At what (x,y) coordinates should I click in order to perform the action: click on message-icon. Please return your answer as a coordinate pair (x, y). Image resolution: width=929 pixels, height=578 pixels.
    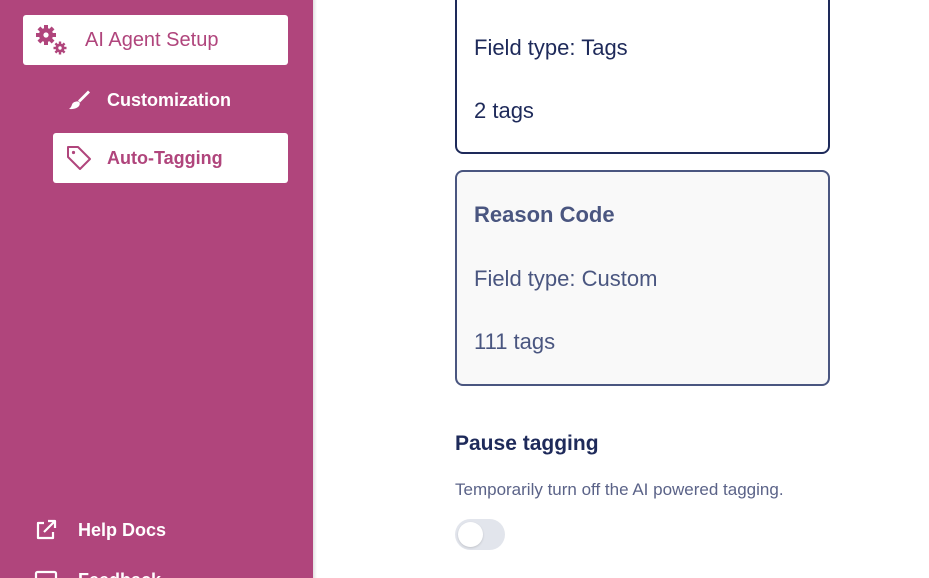
    Looking at the image, I should click on (46, 572).